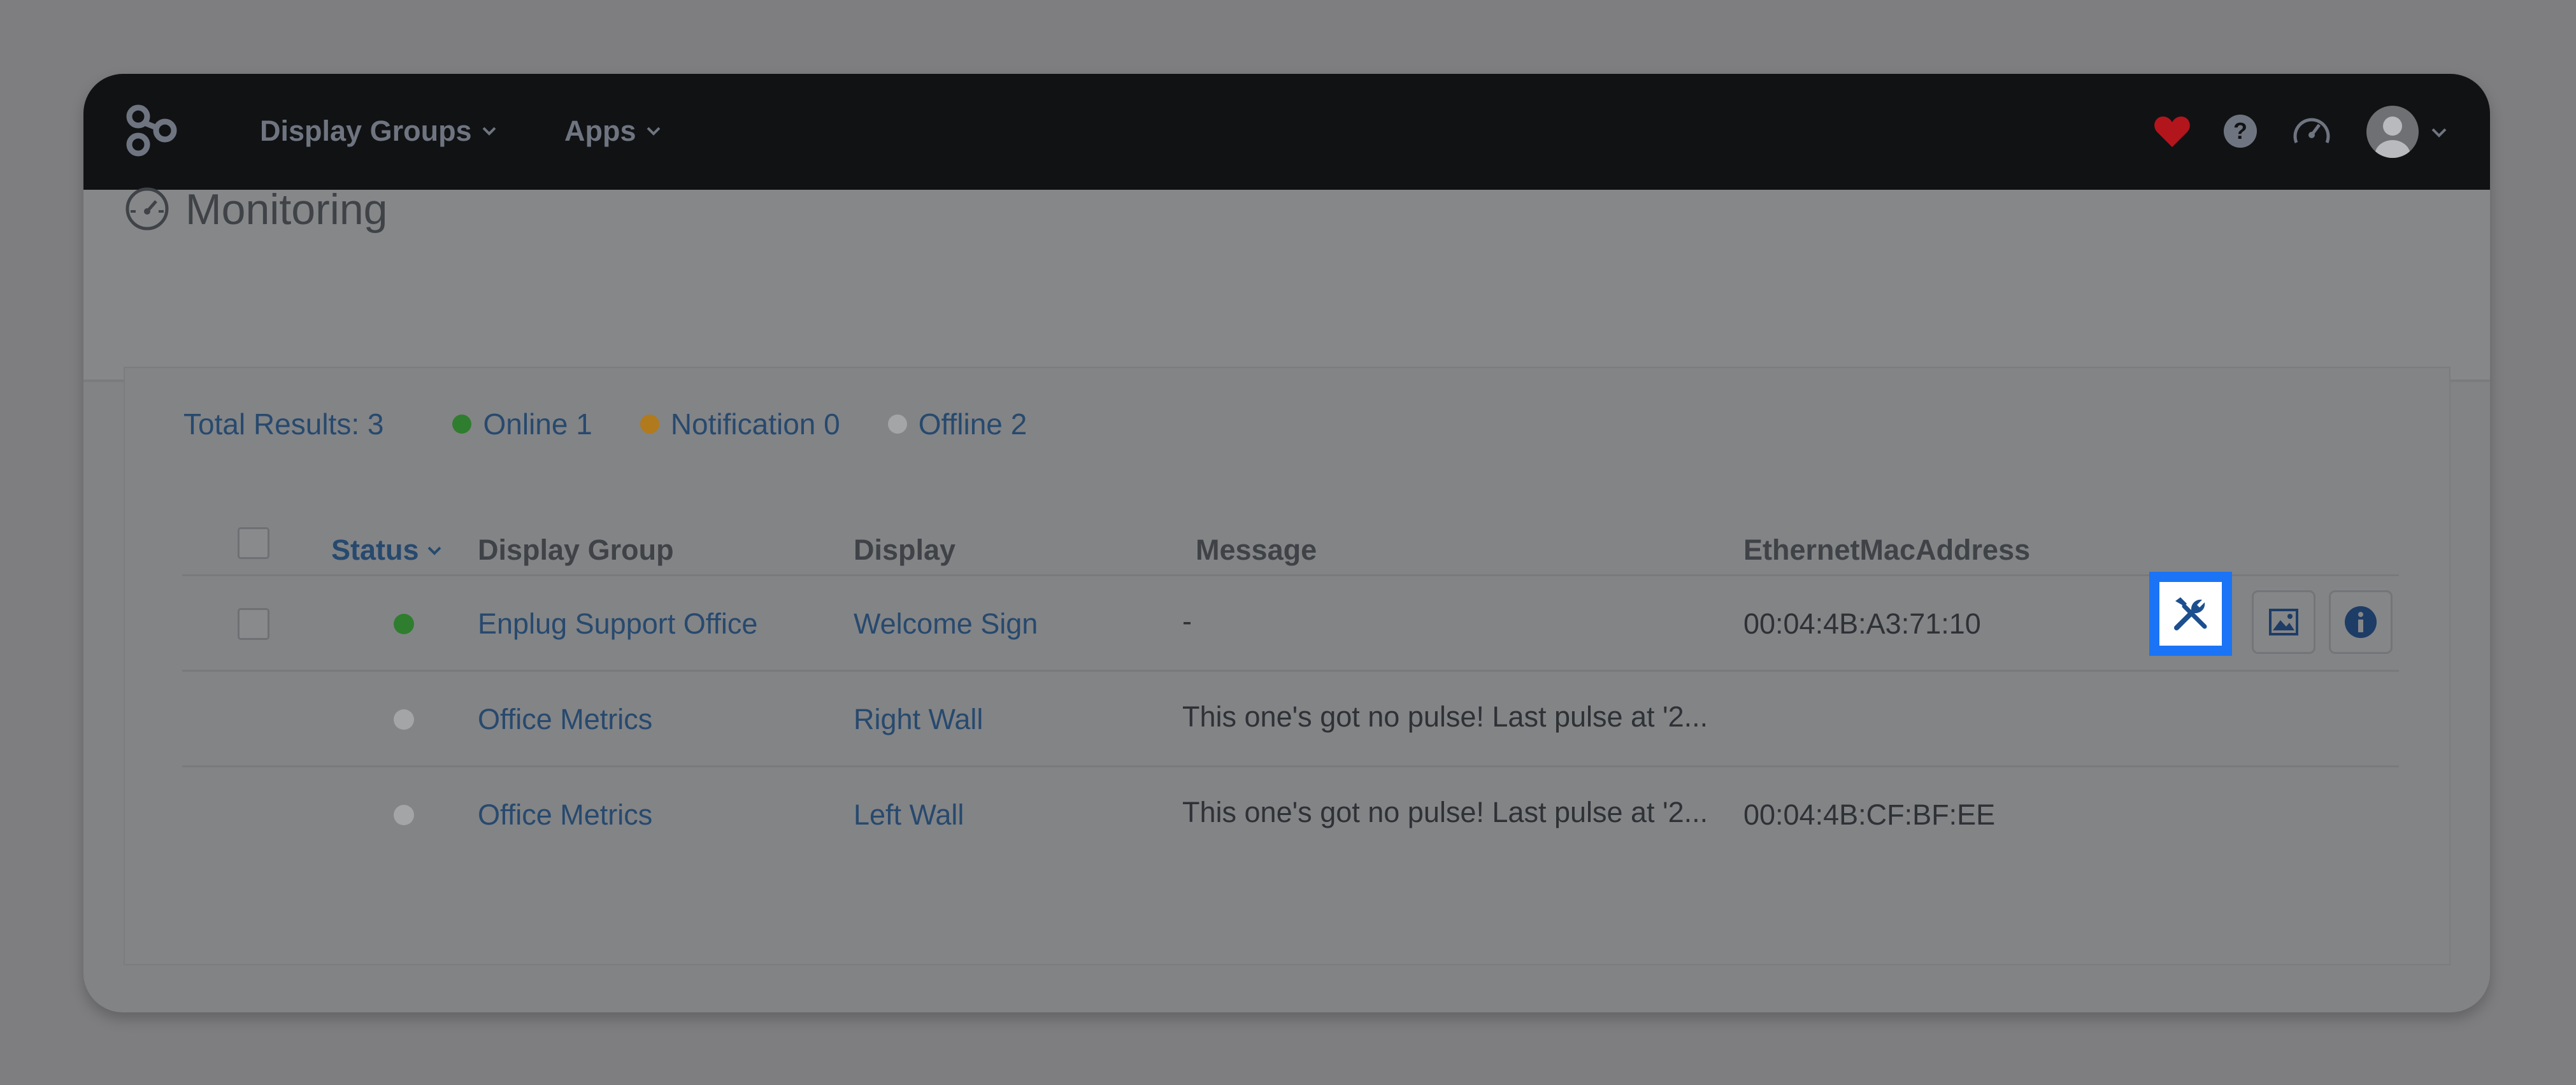  What do you see at coordinates (538, 424) in the screenshot?
I see `online-count: Online 1` at bounding box center [538, 424].